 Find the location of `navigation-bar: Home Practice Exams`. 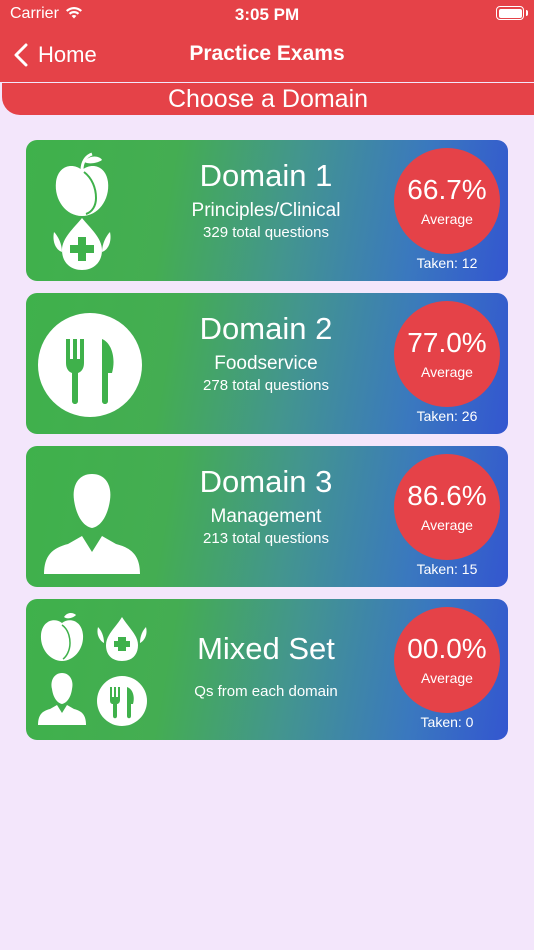

navigation-bar: Home Practice Exams is located at coordinates (267, 55).